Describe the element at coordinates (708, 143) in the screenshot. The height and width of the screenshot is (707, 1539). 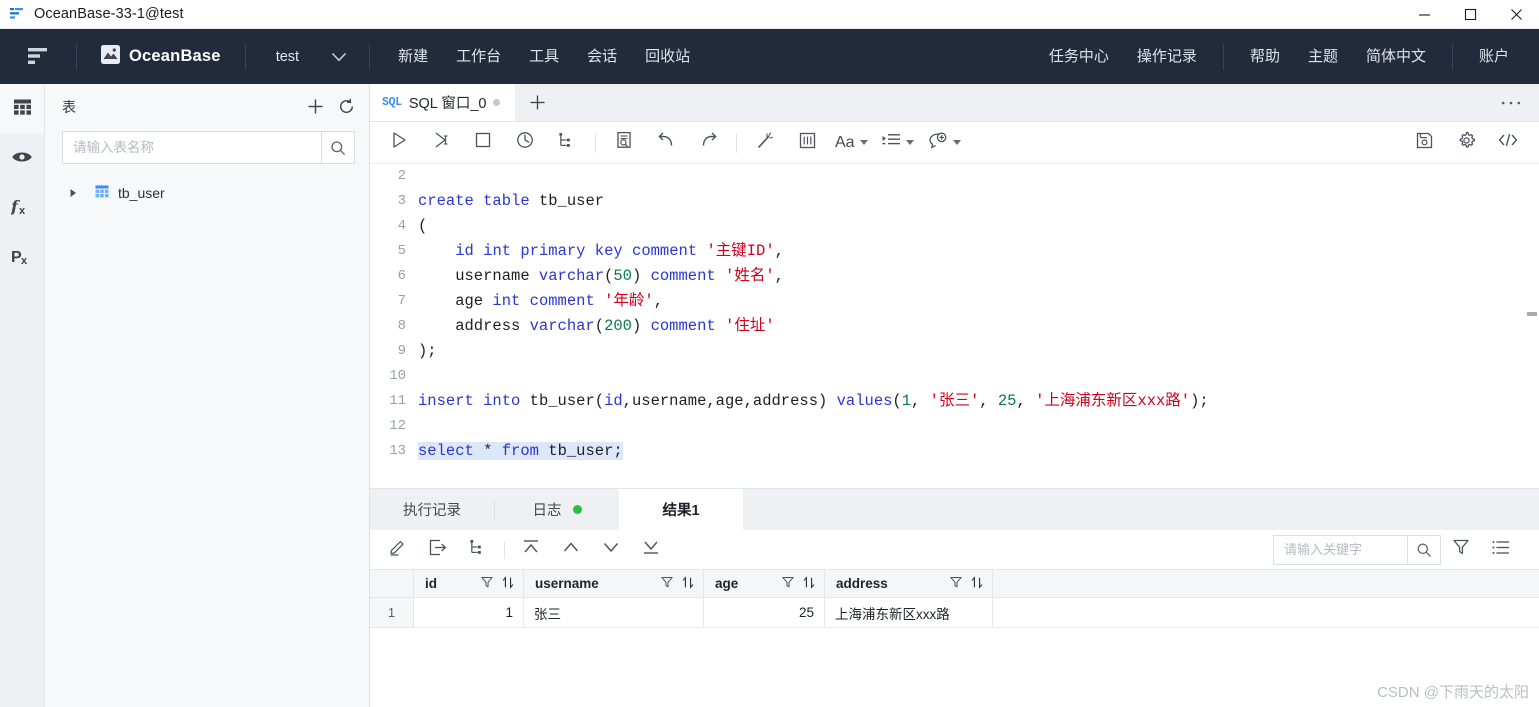
I see `redo-button` at that location.